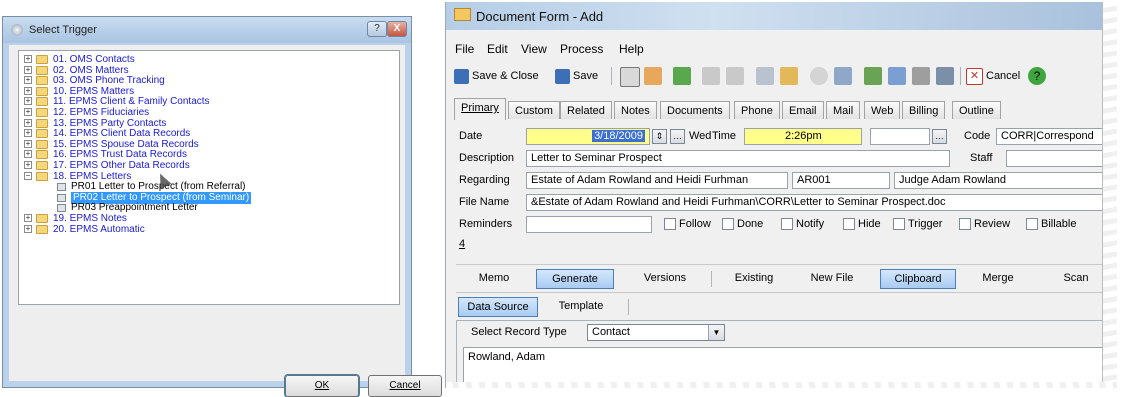 Image resolution: width=1121 pixels, height=397 pixels. Describe the element at coordinates (665, 279) in the screenshot. I see `versions-button: Versions` at that location.